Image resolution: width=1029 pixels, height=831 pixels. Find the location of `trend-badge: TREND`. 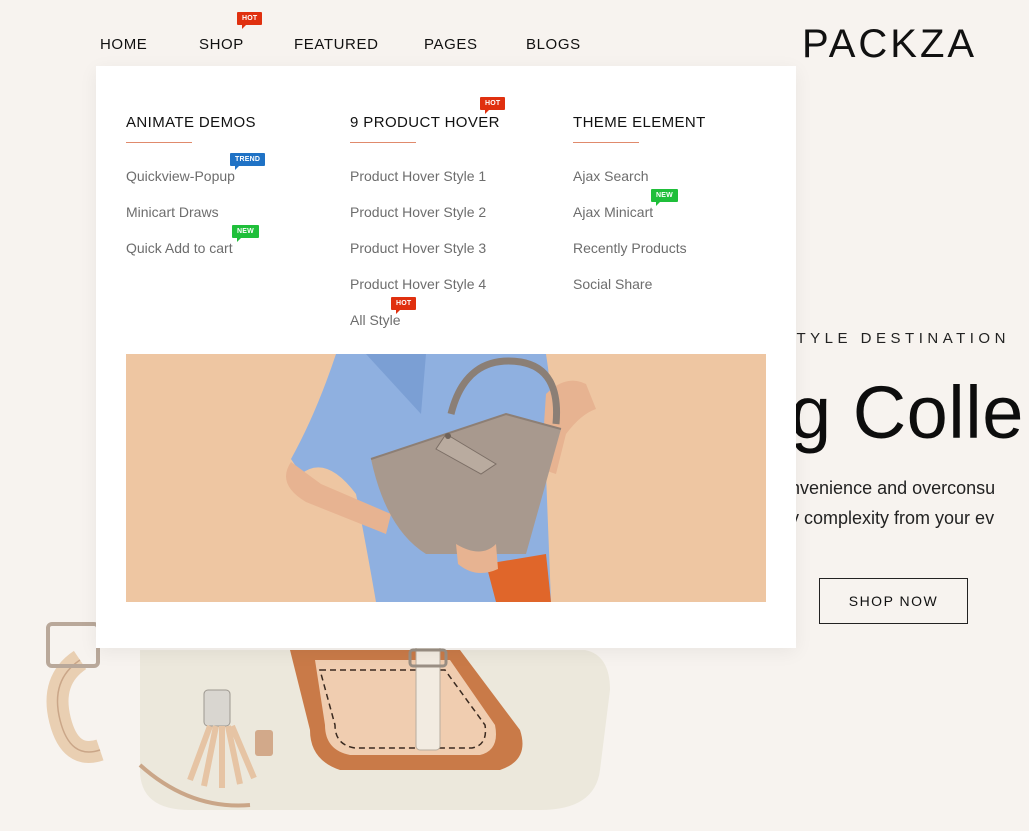

trend-badge: TREND is located at coordinates (248, 161).